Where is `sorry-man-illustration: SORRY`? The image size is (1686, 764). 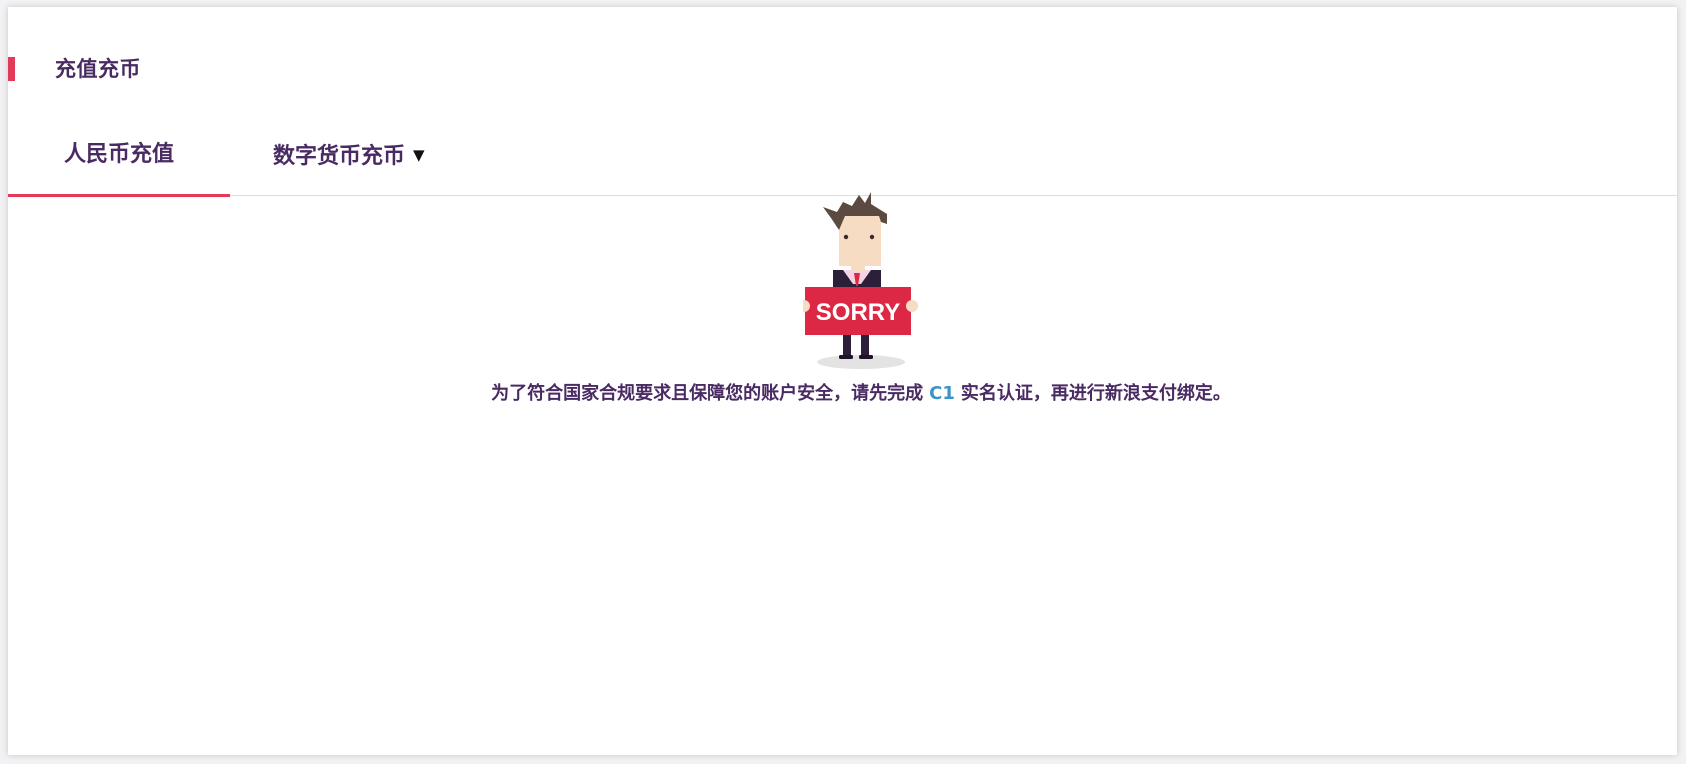
sorry-man-illustration: SORRY is located at coordinates (865, 280).